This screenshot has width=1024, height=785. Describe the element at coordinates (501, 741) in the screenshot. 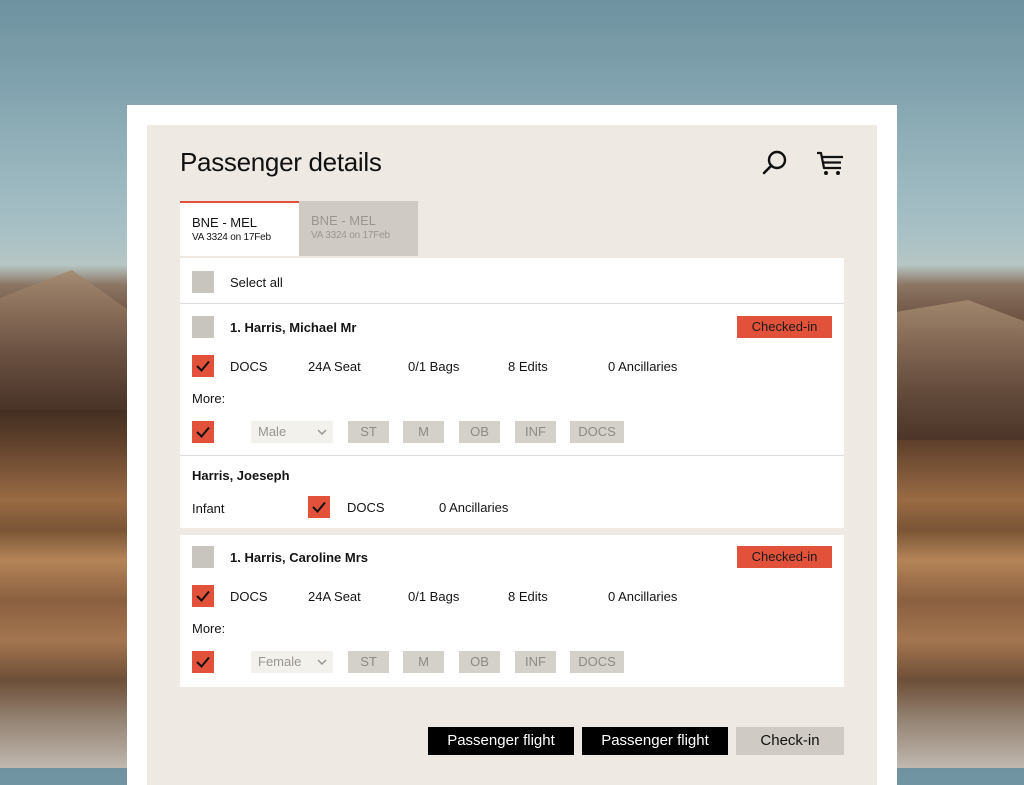

I see `passenger-flight-button: Passenger flight` at that location.